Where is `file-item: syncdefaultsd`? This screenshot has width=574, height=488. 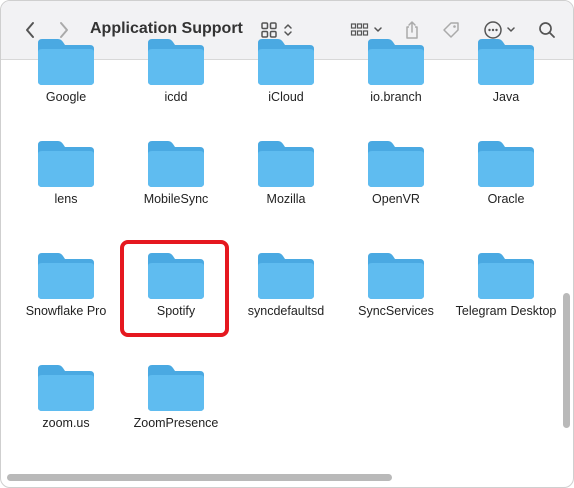
file-item: syncdefaultsd is located at coordinates (286, 284).